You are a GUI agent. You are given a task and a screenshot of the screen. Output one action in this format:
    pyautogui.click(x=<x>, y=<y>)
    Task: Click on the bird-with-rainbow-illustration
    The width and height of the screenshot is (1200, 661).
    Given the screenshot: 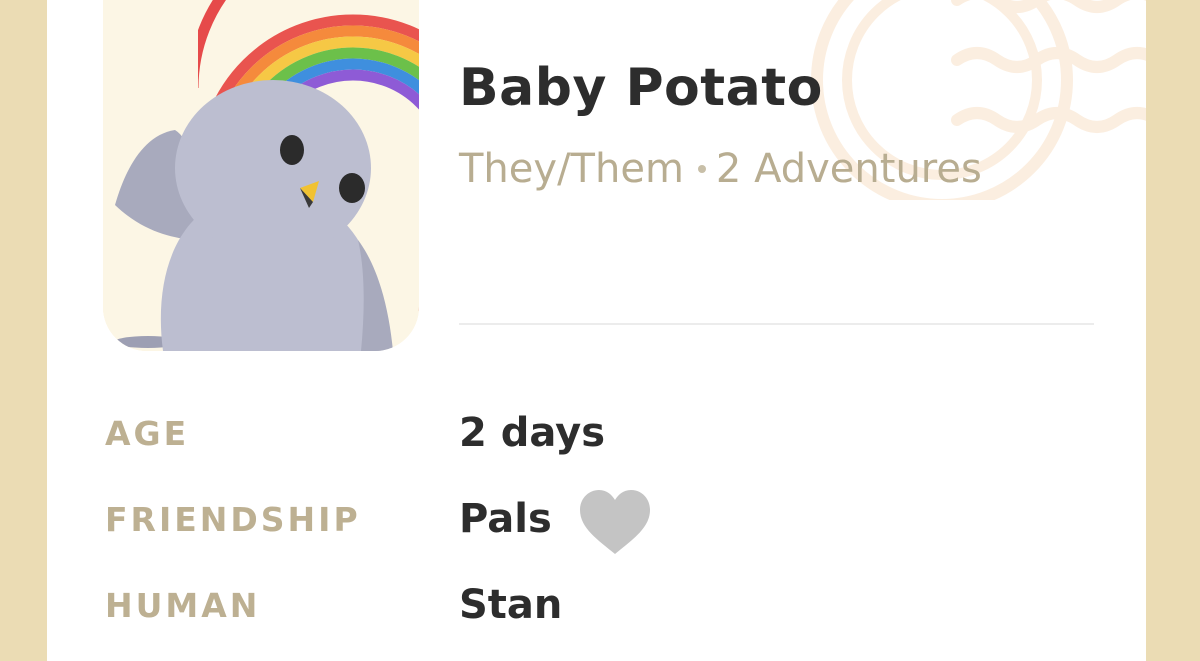 What is the action you would take?
    pyautogui.click(x=261, y=175)
    